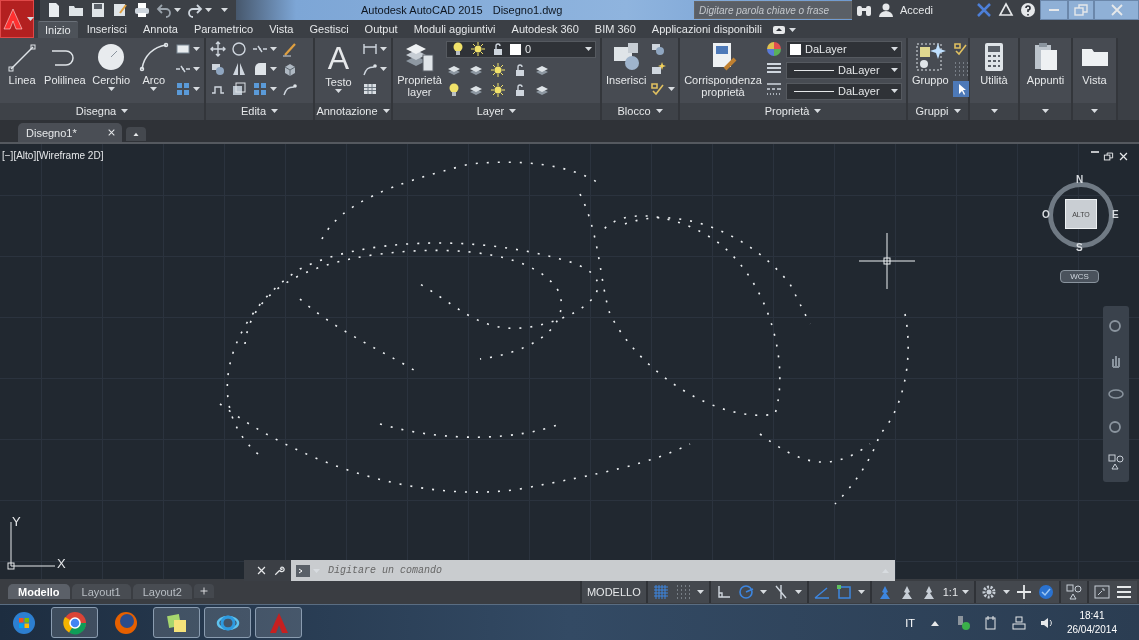 The width and height of the screenshot is (1139, 640). What do you see at coordinates (101, 592) in the screenshot?
I see `layout-tab: Layout1` at bounding box center [101, 592].